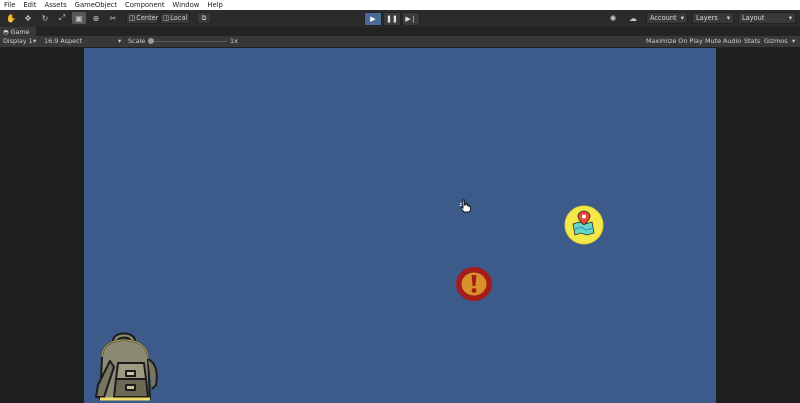 This screenshot has height=403, width=800. I want to click on layers-dropdown: Layers ▾, so click(713, 18).